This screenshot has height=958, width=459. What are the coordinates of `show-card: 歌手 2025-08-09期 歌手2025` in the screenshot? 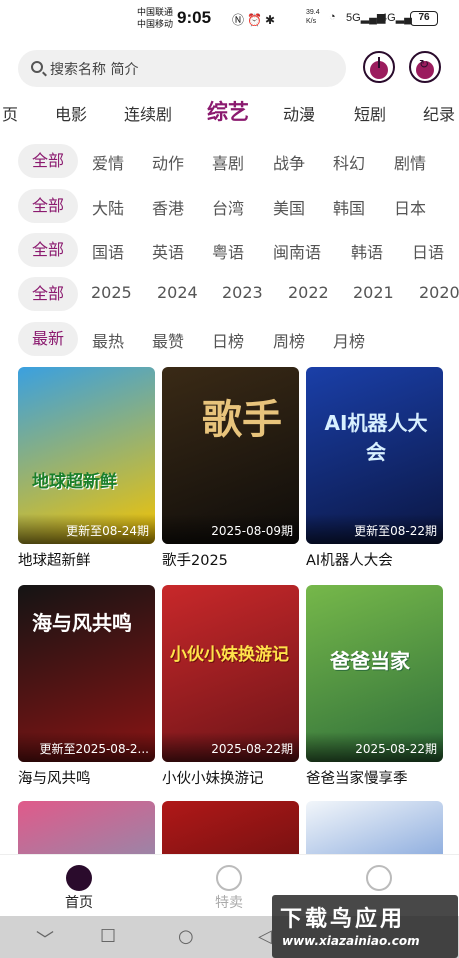 It's located at (230, 468).